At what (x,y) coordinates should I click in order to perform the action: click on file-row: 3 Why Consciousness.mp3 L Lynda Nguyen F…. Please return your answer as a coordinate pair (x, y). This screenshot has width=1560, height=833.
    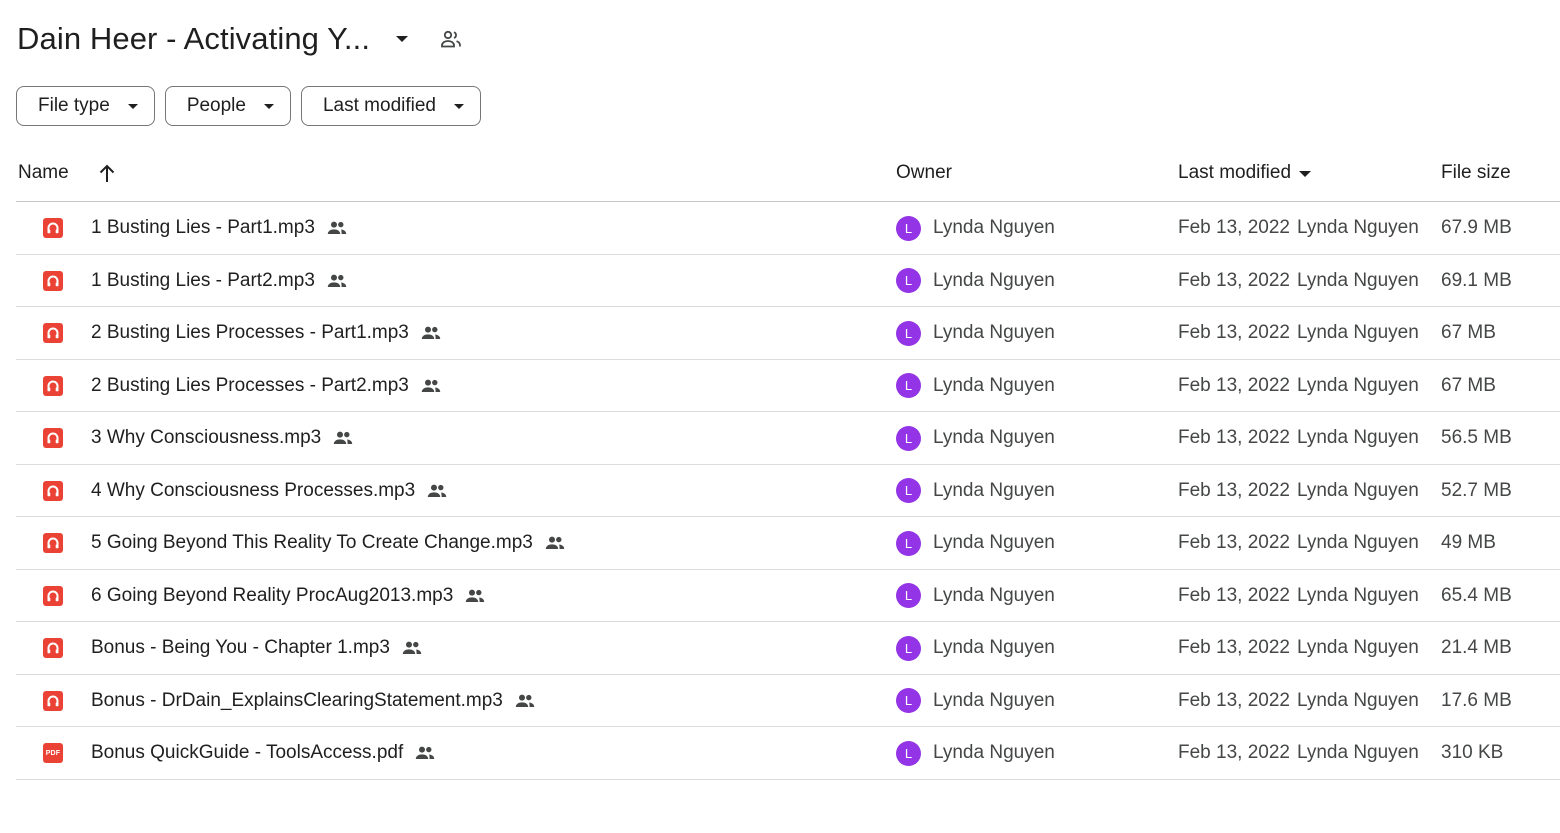
    Looking at the image, I should click on (788, 438).